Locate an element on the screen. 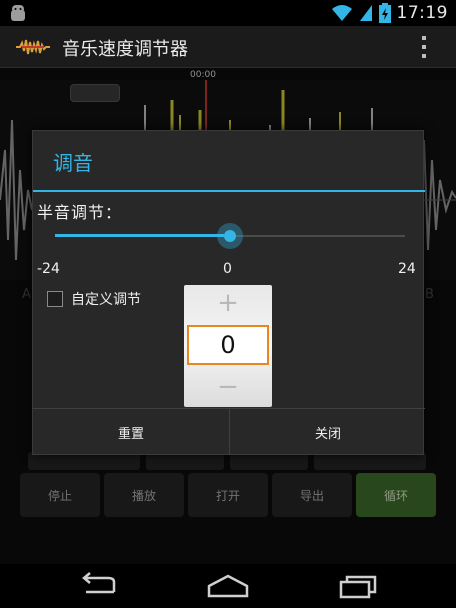  title-divider is located at coordinates (229, 191).